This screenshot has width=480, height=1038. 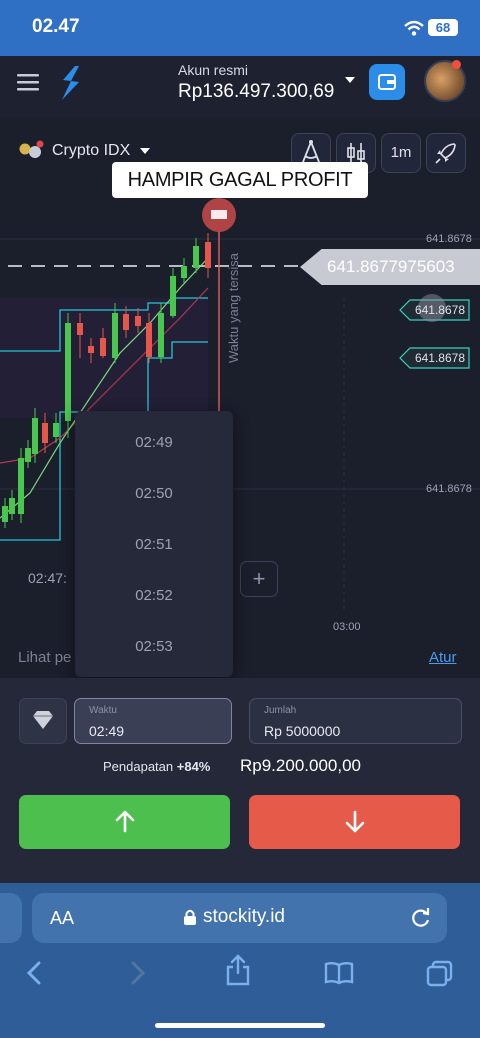 What do you see at coordinates (339, 973) in the screenshot?
I see `bookmarks-icon` at bounding box center [339, 973].